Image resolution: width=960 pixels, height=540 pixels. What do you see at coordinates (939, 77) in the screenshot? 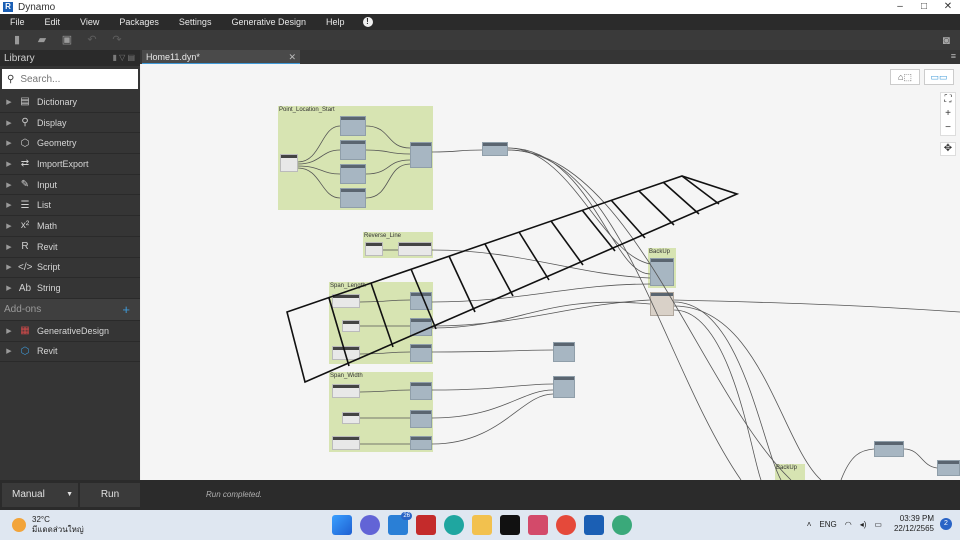
I see `graph-view-toggle: ▭▭` at bounding box center [939, 77].